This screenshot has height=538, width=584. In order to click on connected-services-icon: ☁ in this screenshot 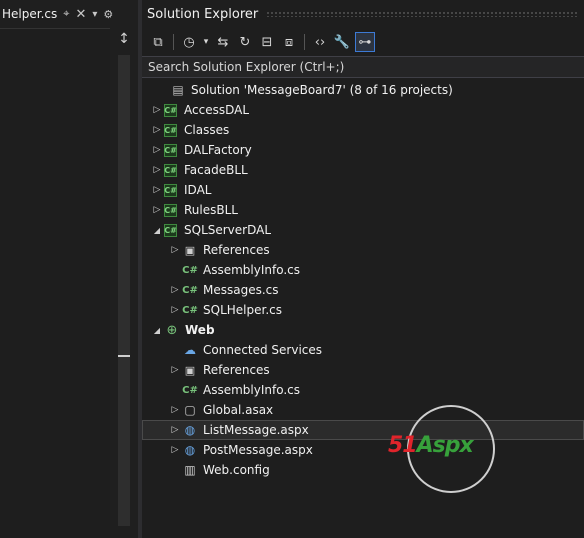, I will do `click(190, 350)`.